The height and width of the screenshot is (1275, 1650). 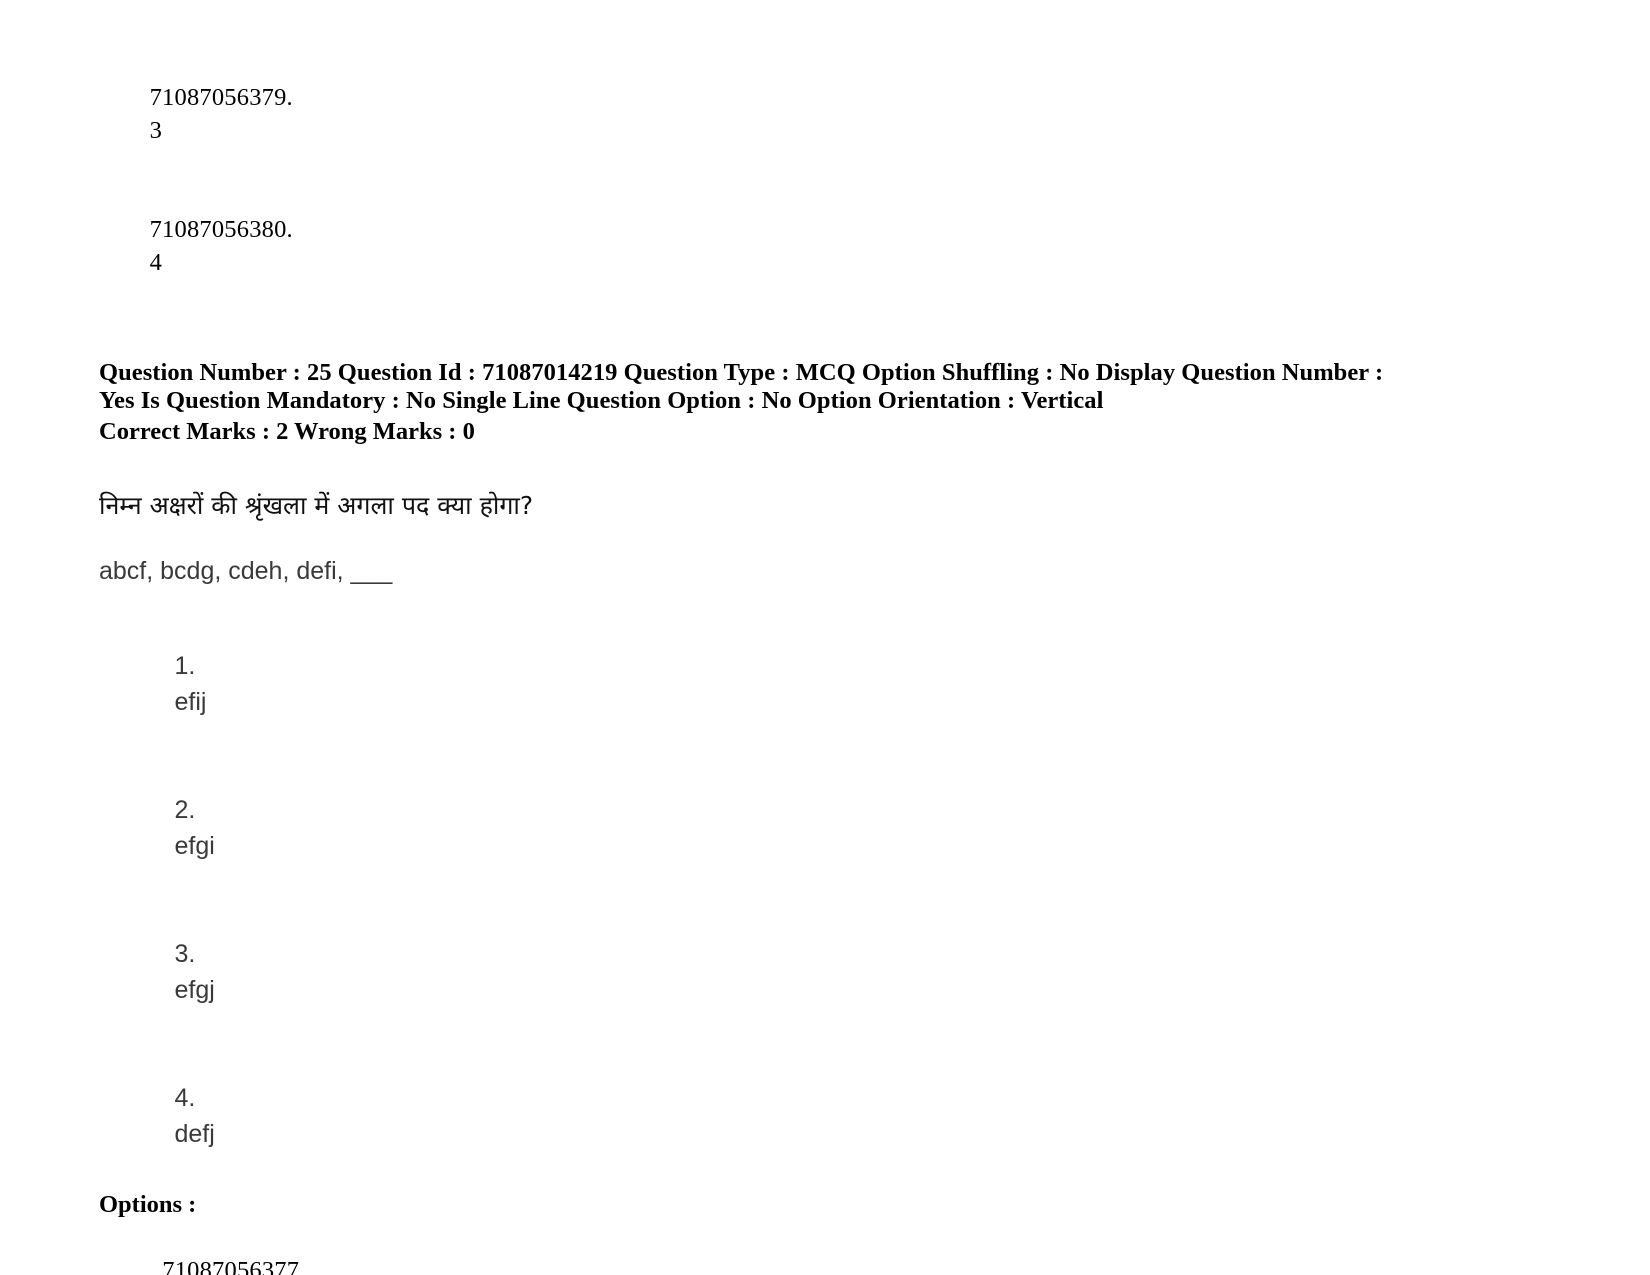 I want to click on choice-number: 3., so click(x=185, y=953).